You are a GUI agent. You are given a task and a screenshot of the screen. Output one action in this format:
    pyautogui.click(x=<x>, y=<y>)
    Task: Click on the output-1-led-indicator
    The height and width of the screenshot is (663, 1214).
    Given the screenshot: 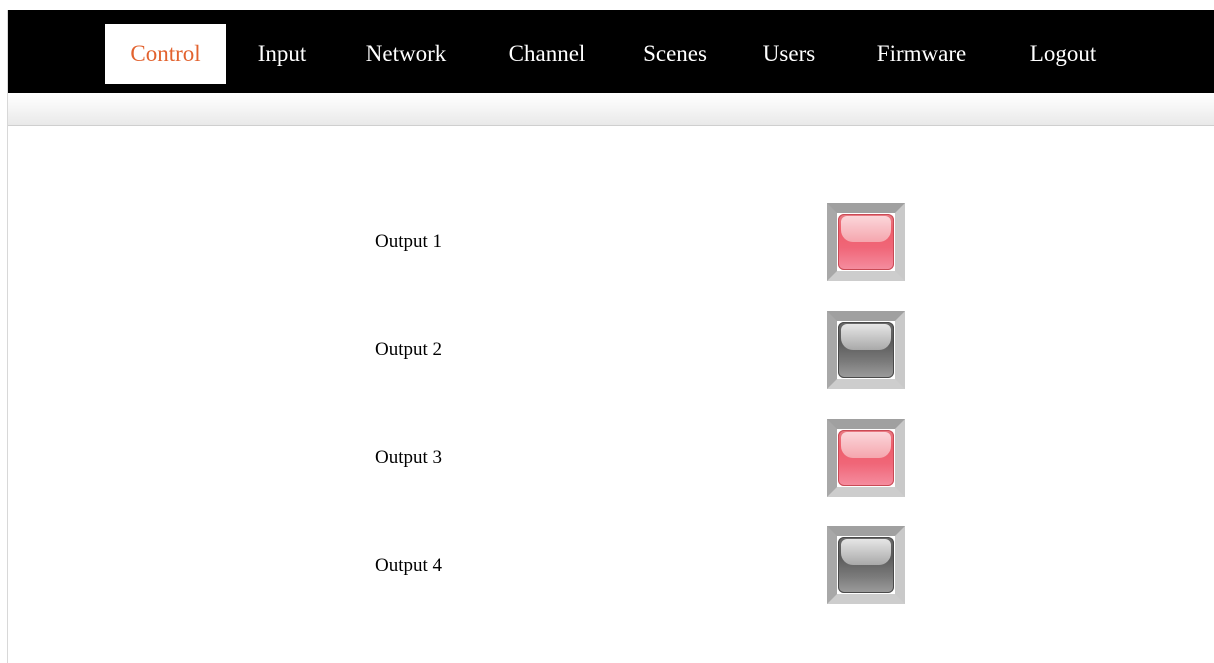 What is the action you would take?
    pyautogui.click(x=866, y=242)
    